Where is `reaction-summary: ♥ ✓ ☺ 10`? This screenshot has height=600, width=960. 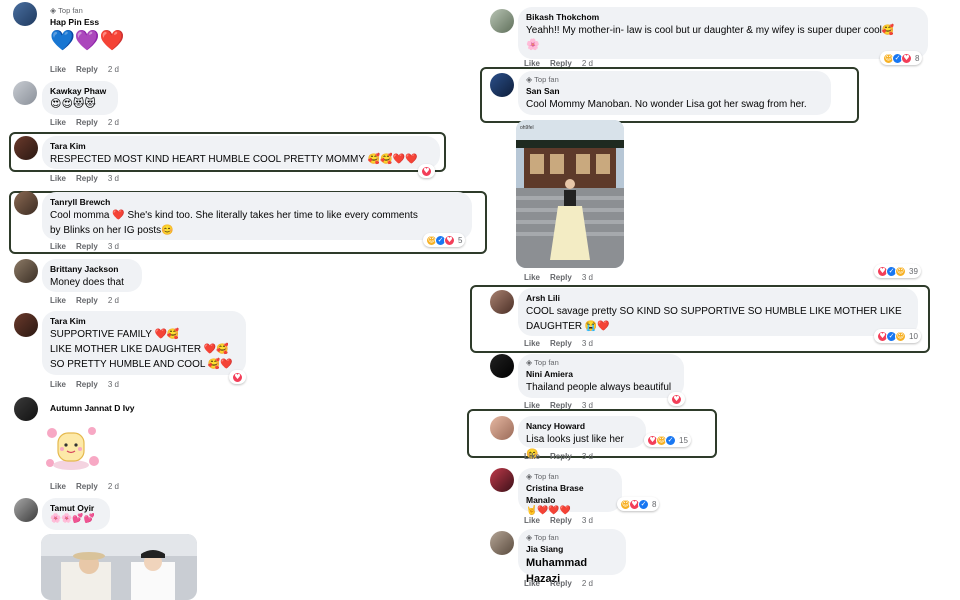
reaction-summary: ♥ ✓ ☺ 10 is located at coordinates (897, 336).